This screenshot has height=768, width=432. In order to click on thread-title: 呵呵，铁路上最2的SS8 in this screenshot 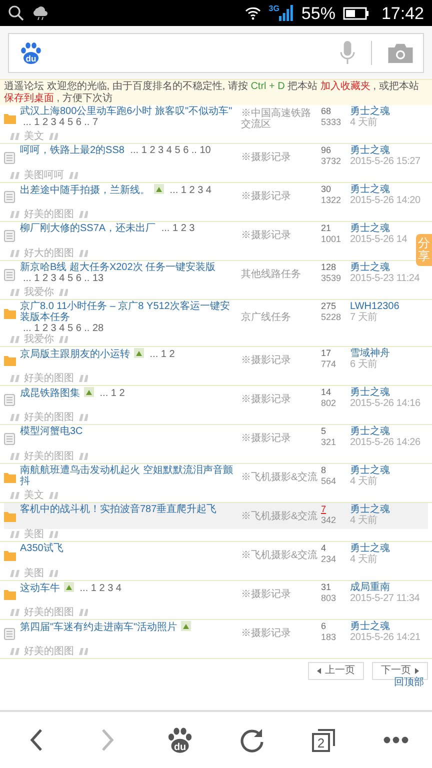, I will do `click(72, 150)`.